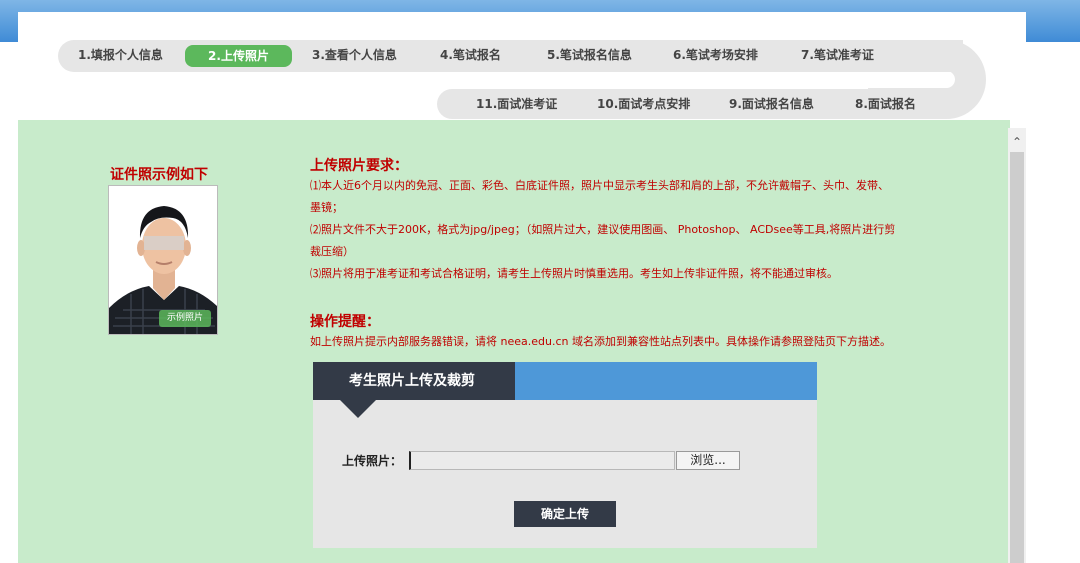 This screenshot has height=563, width=1080. What do you see at coordinates (470, 55) in the screenshot?
I see `step-written-registration: 4.笔试报名` at bounding box center [470, 55].